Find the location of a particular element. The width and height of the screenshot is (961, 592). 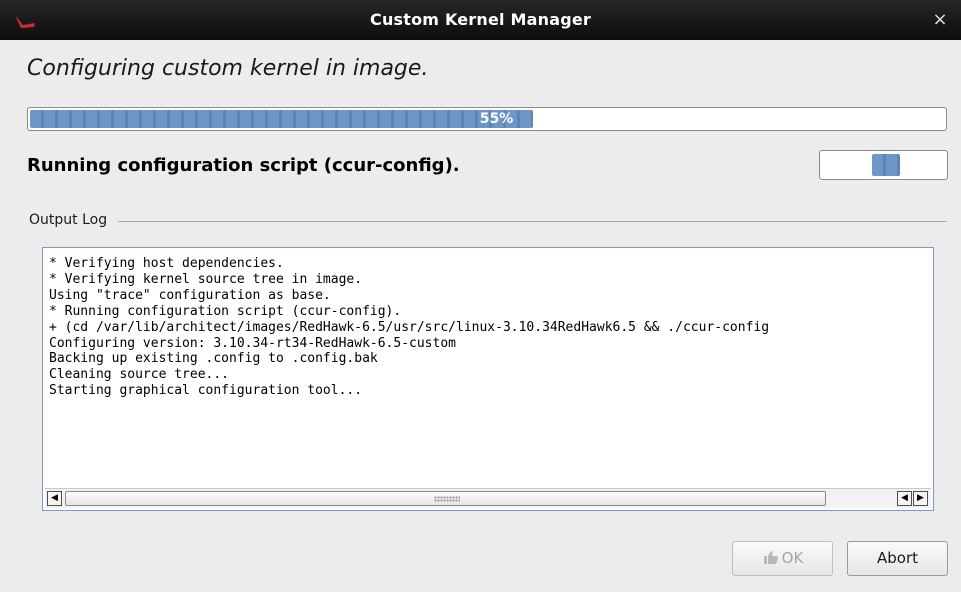

progress-bar: 55% is located at coordinates (487, 119).